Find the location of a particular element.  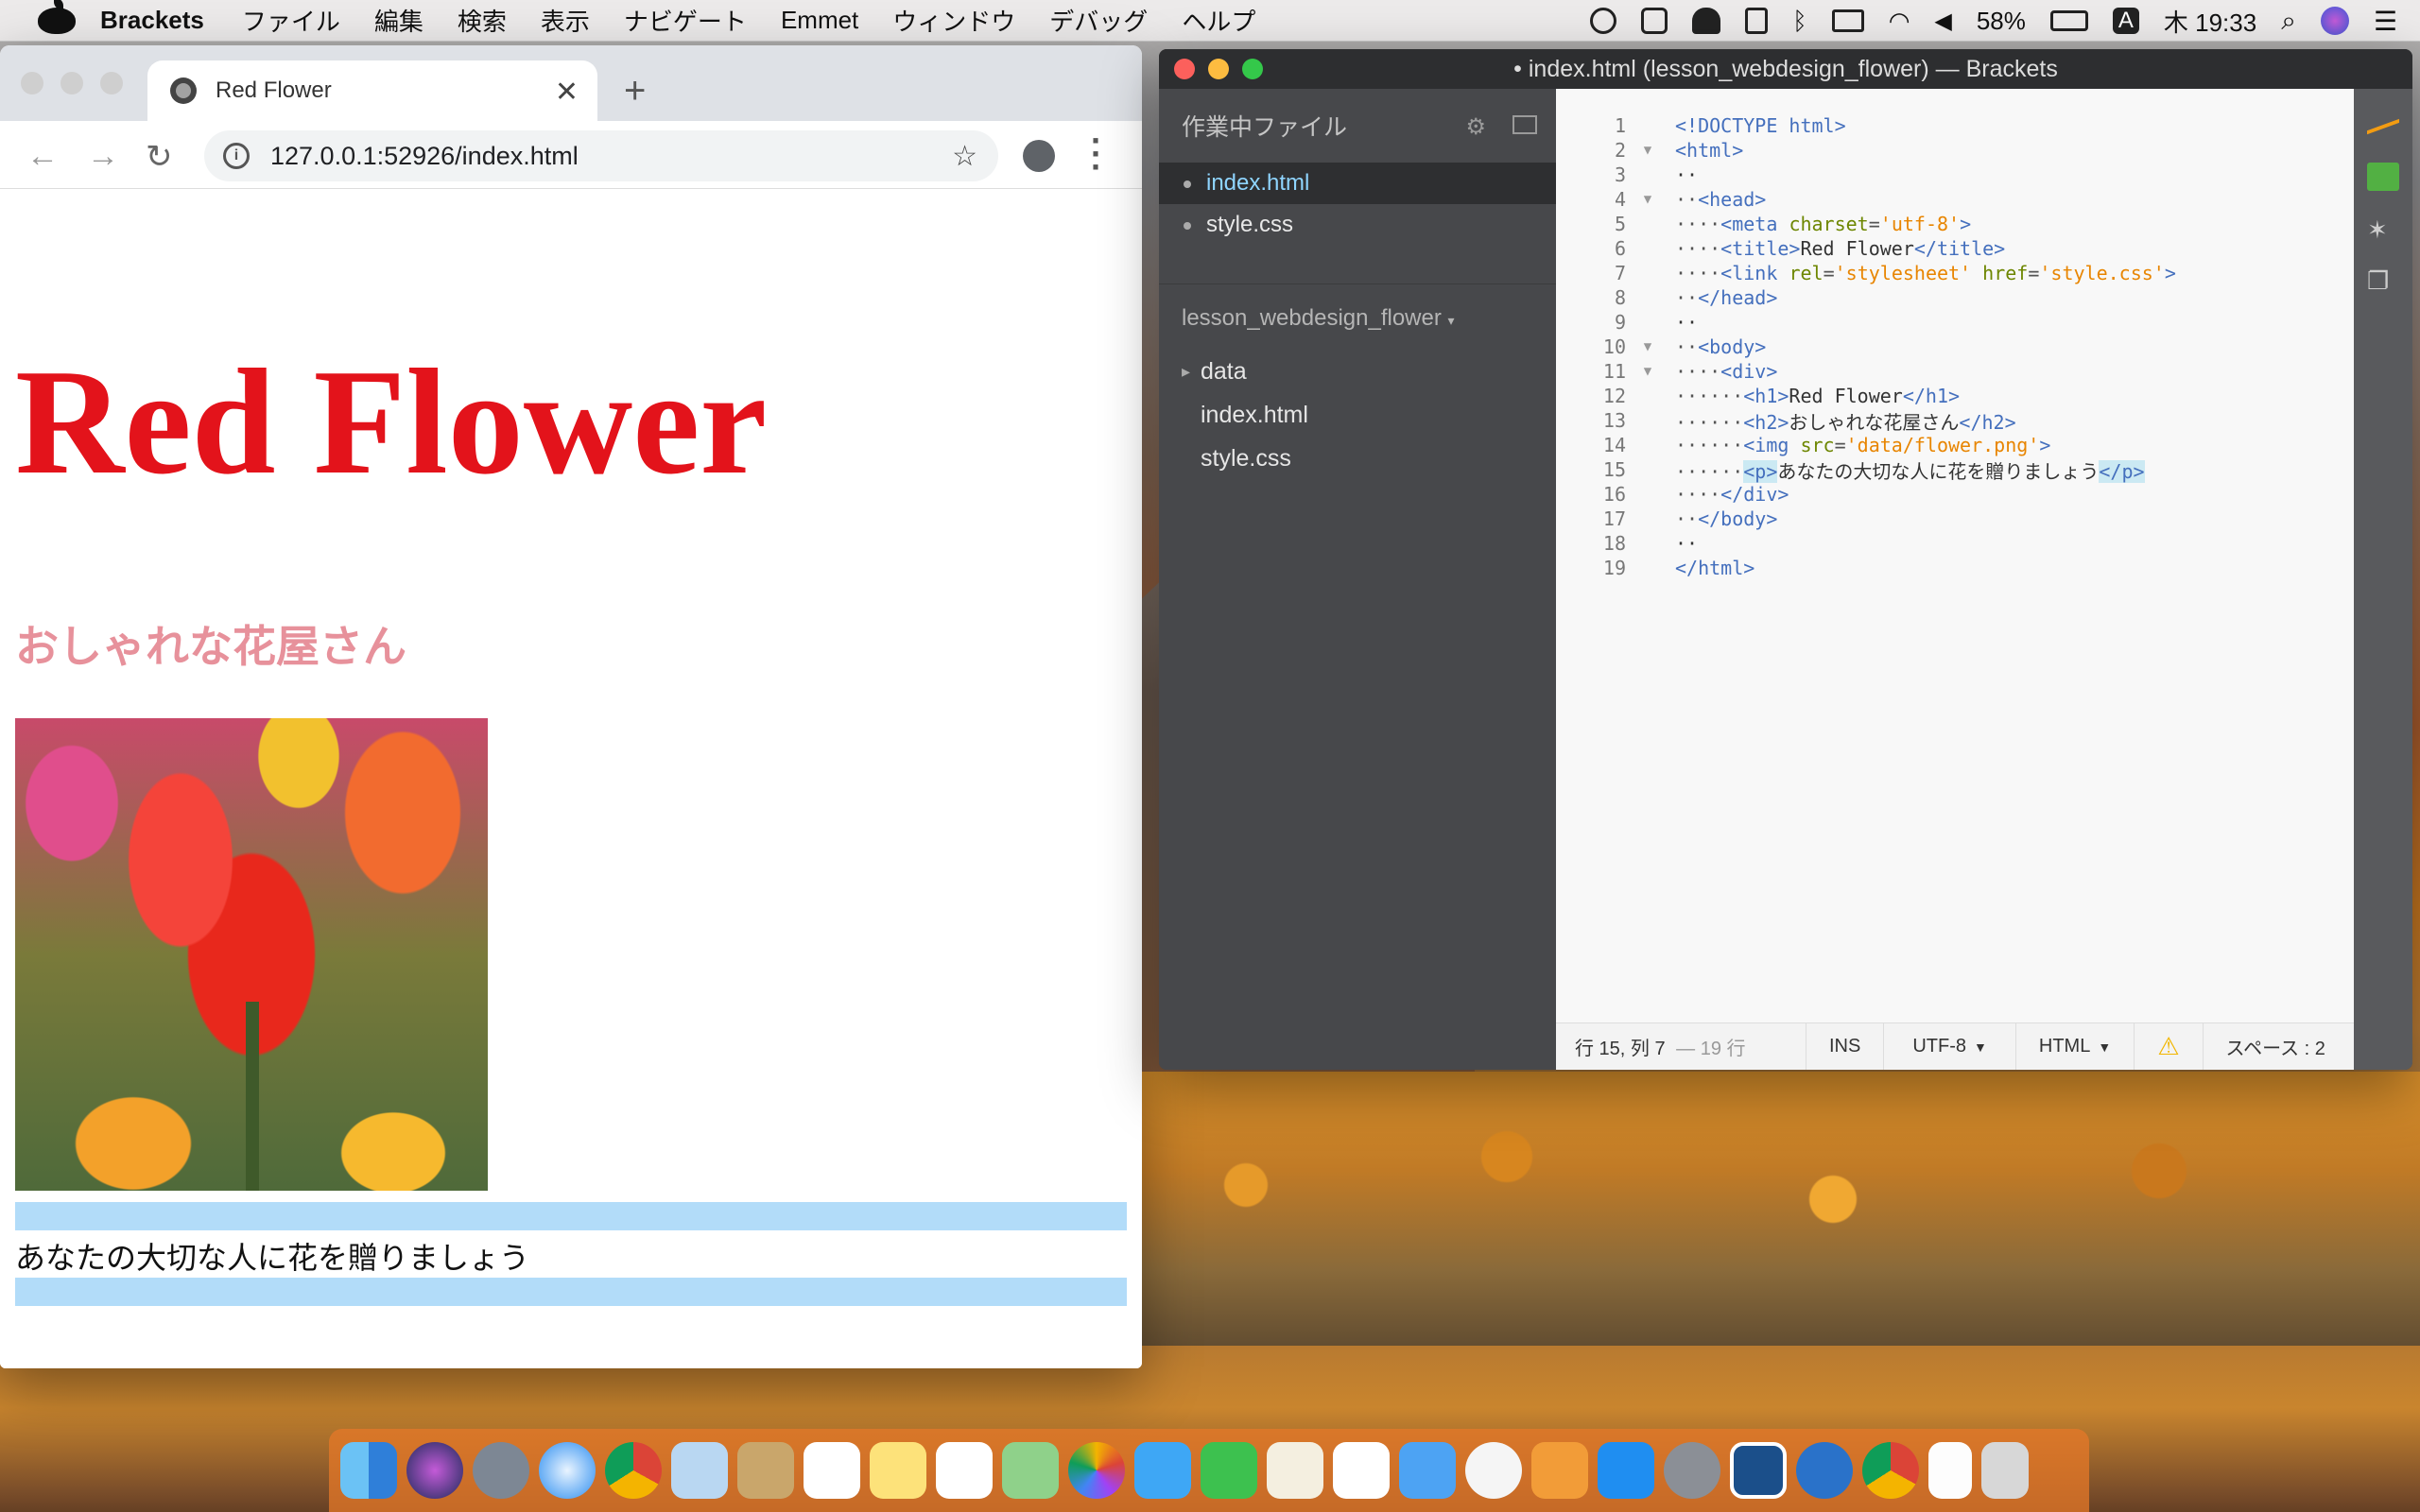

battery-percent: 58% is located at coordinates (2001, 21).